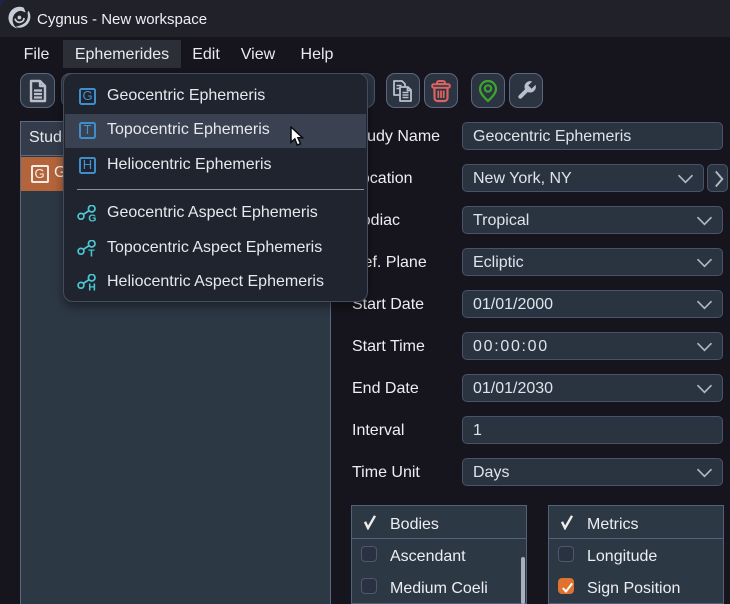 This screenshot has height=604, width=730. What do you see at coordinates (91, 253) in the screenshot?
I see `svg-text: T` at bounding box center [91, 253].